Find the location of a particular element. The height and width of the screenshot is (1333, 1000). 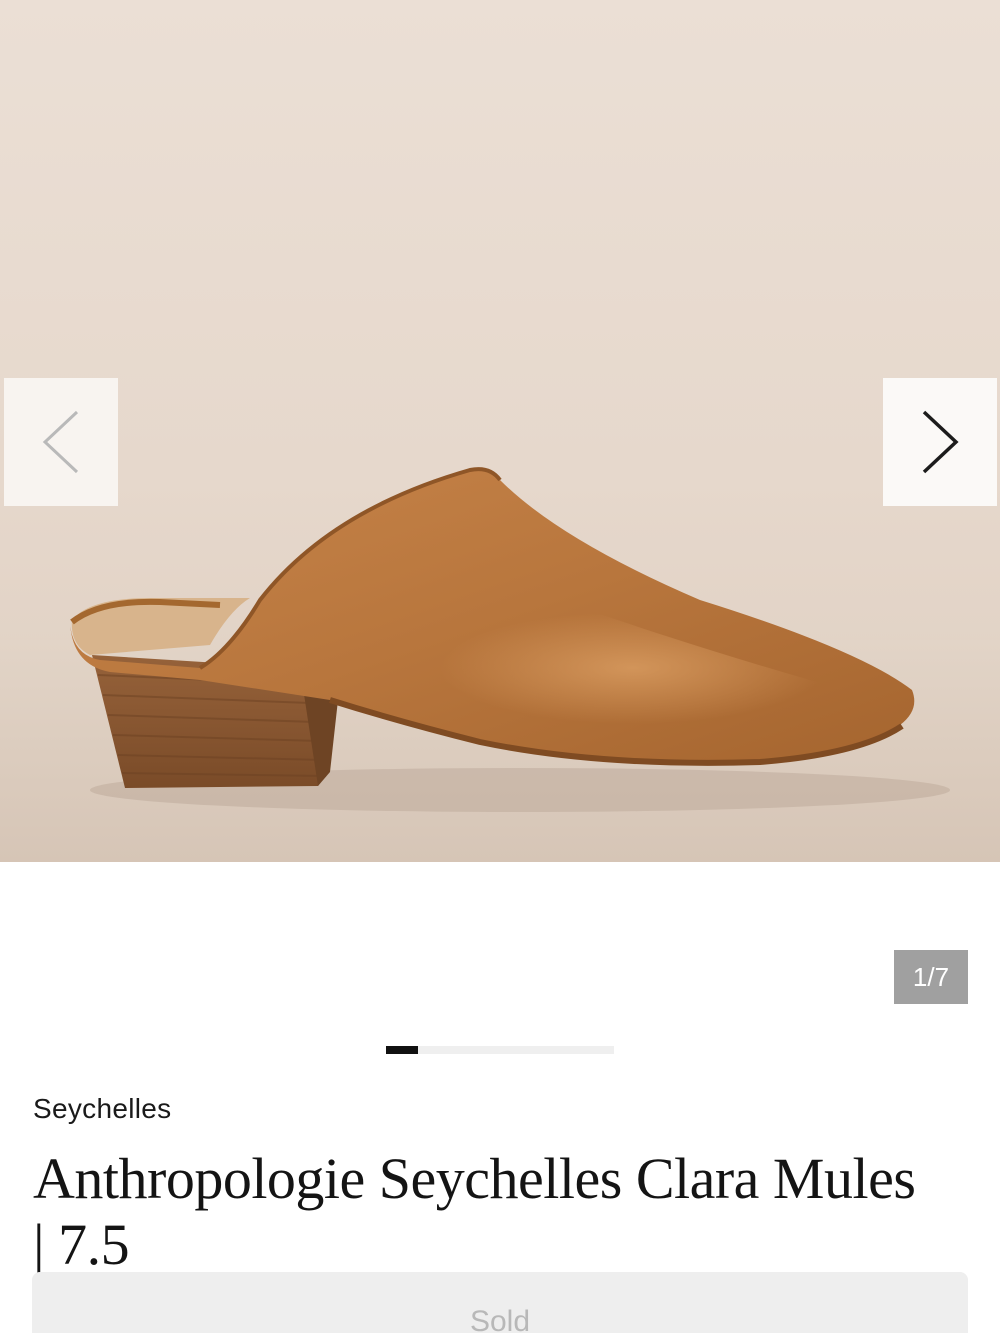

chevron-left-icon is located at coordinates (60, 442).